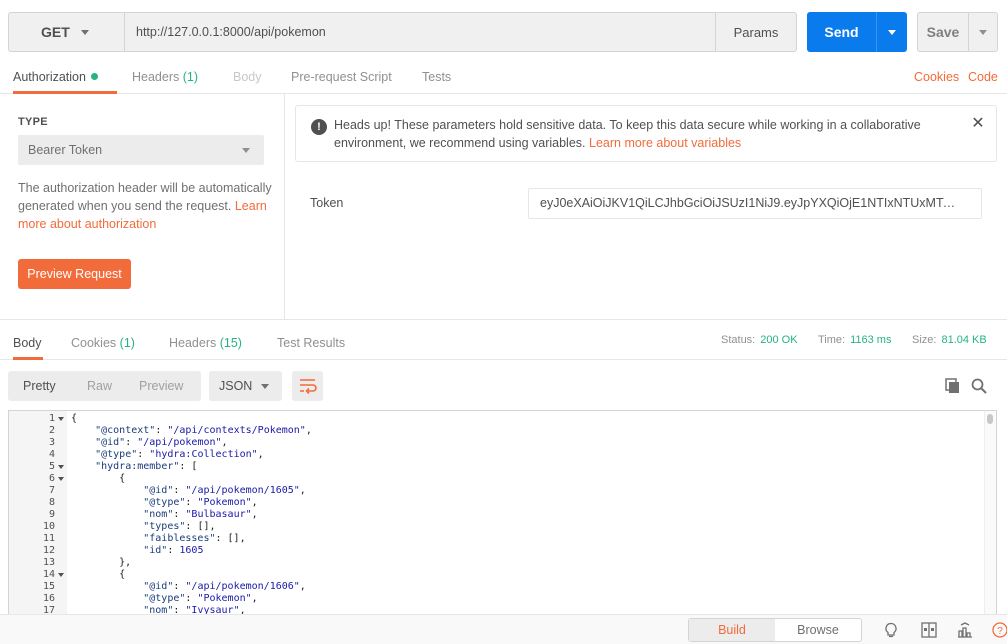  I want to click on send-dropdown-icon, so click(892, 32).